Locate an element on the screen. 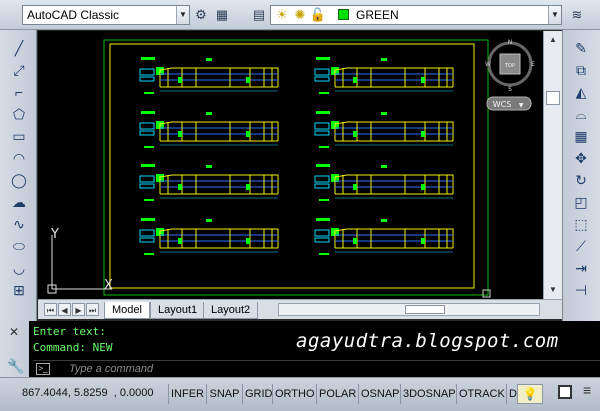 This screenshot has height=411, width=600. sun-icon: ✺ is located at coordinates (300, 15).